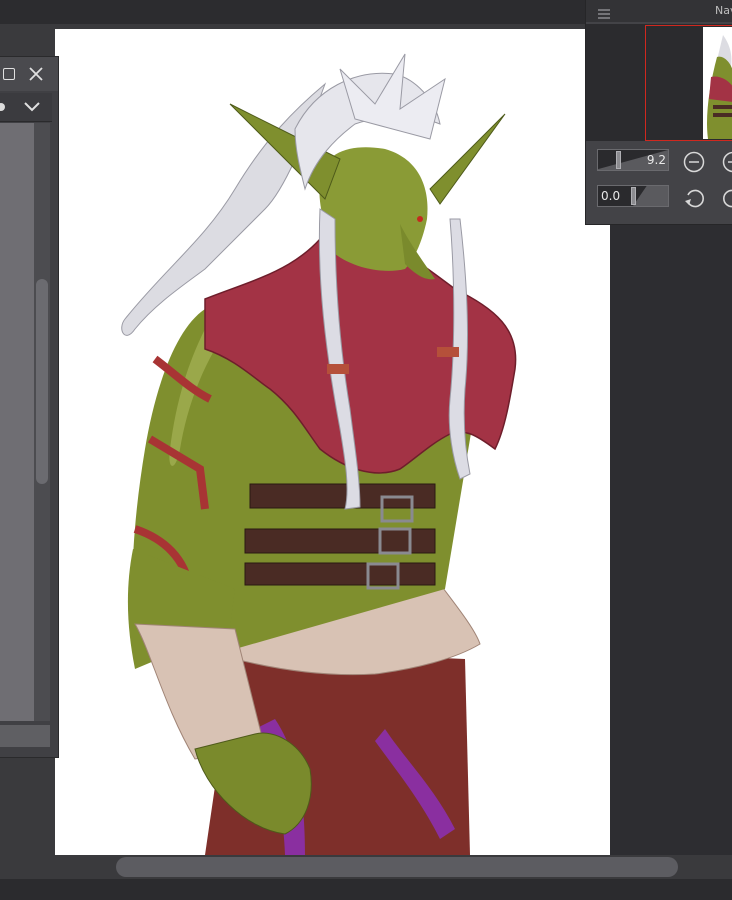 This screenshot has width=732, height=900. Describe the element at coordinates (17, 422) in the screenshot. I see `panel-list-area` at that location.